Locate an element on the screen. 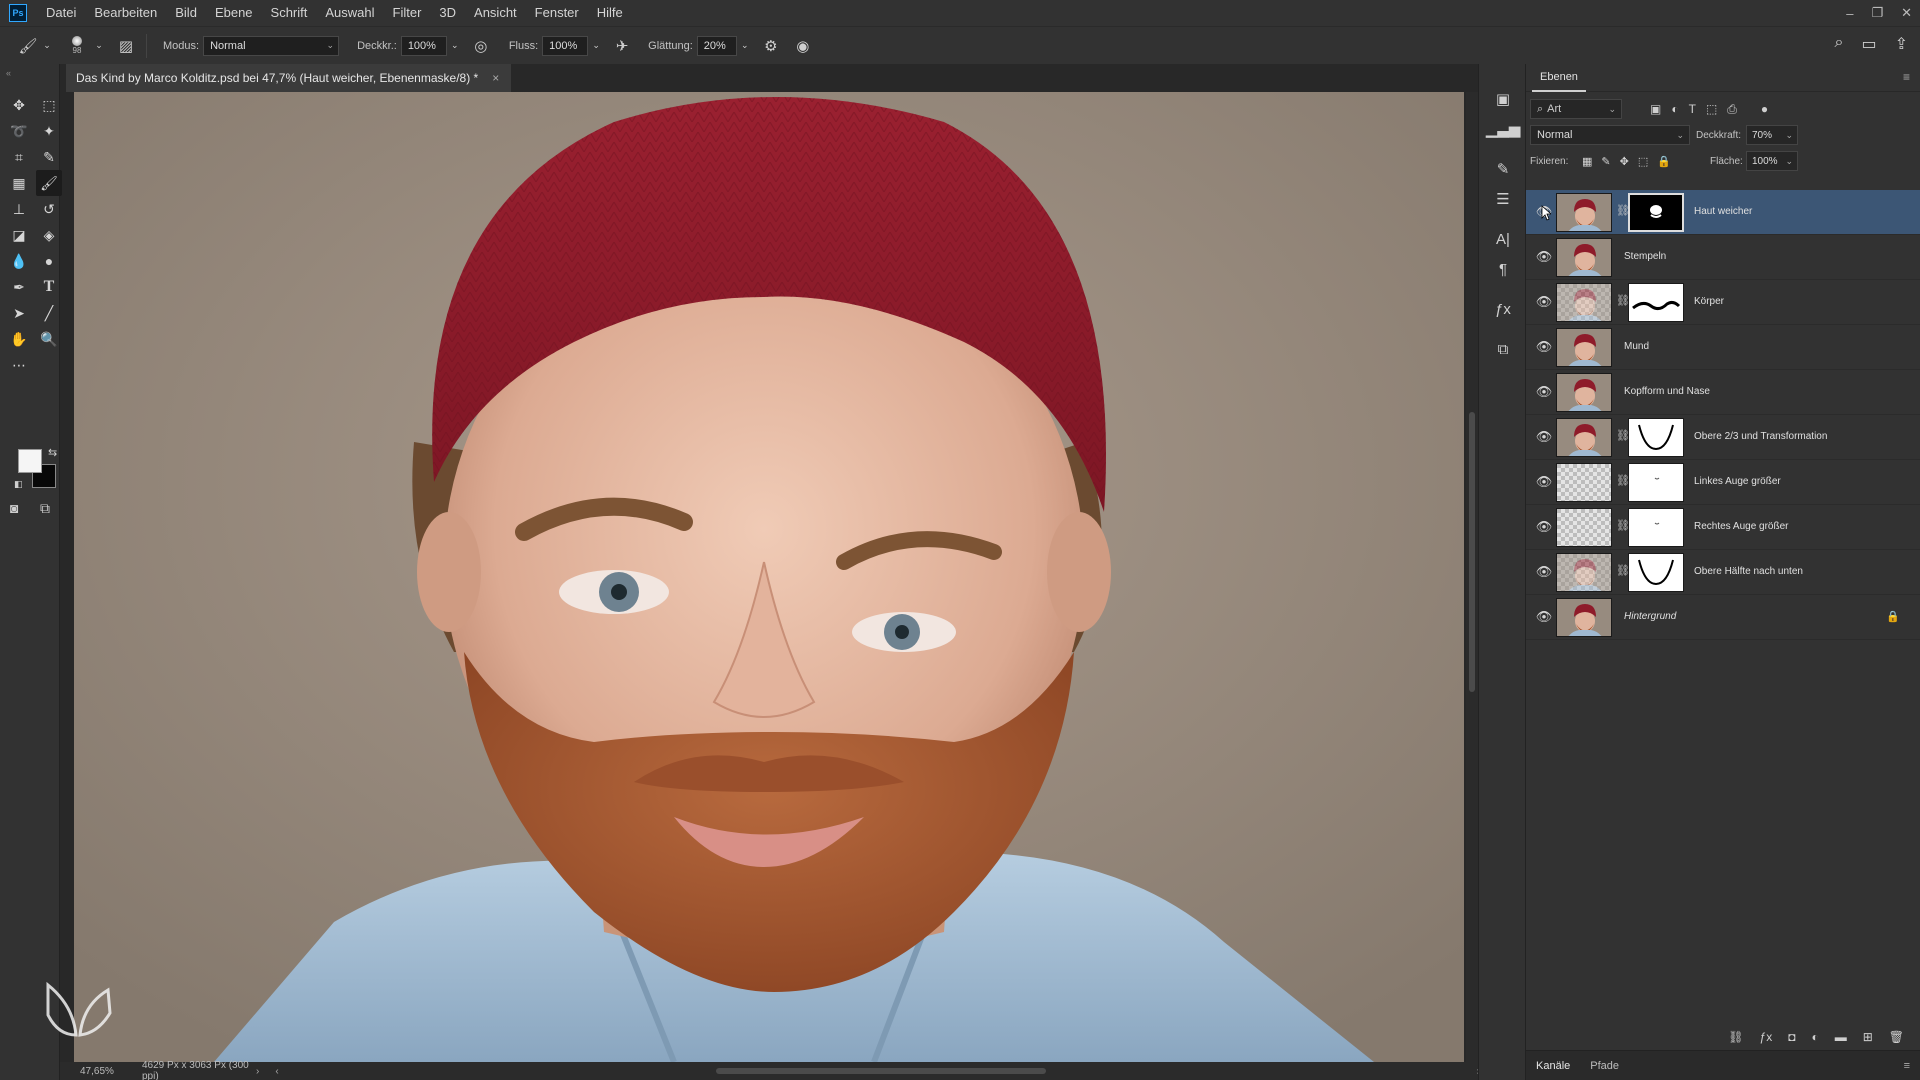 This screenshot has height=1080, width=1920. layer-name: Obere Hälfte nach unten is located at coordinates (1748, 571).